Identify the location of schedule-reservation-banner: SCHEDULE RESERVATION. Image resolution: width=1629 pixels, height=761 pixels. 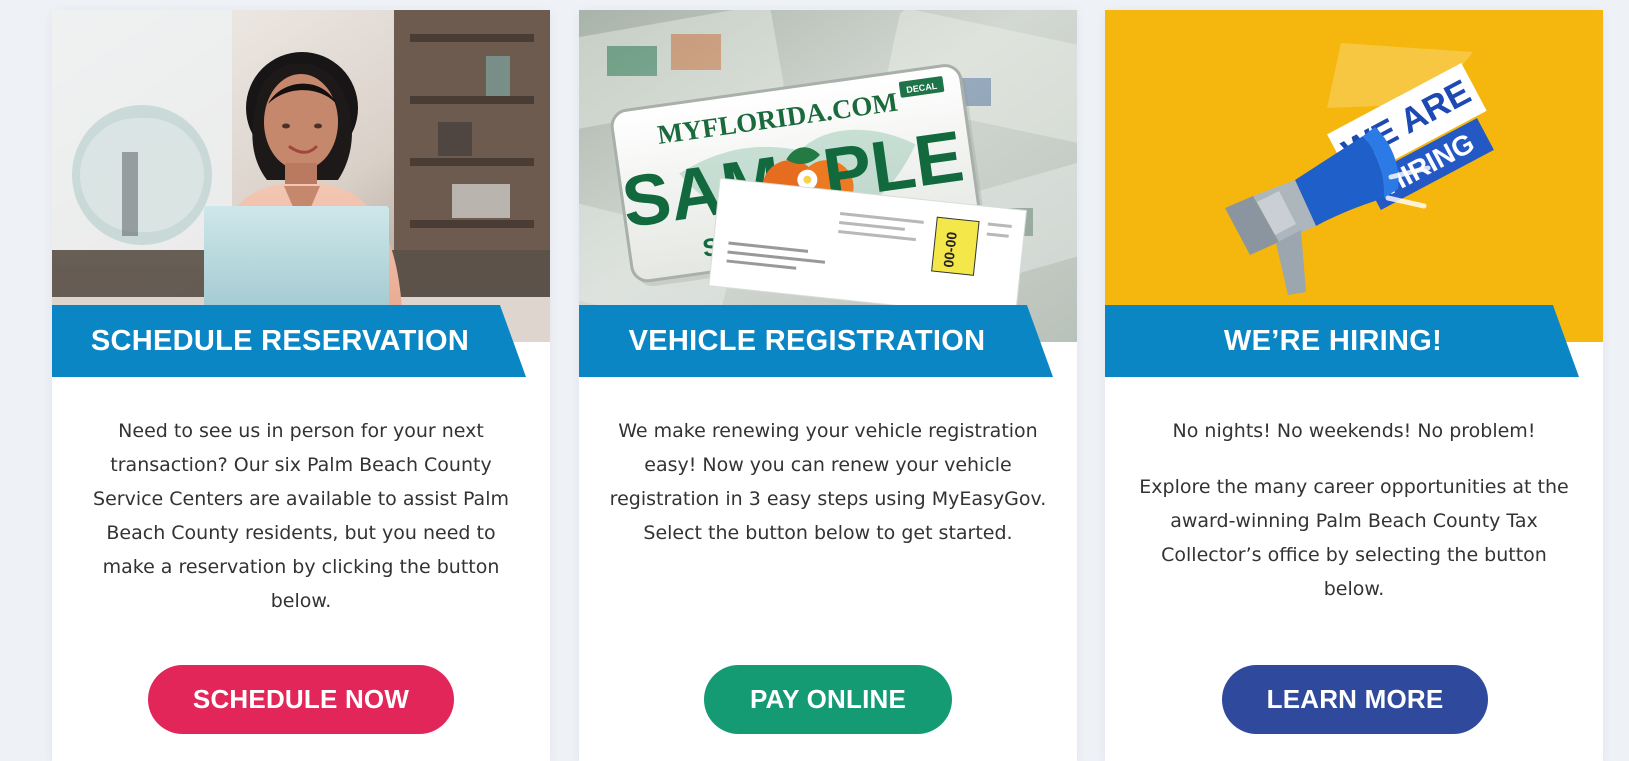
(289, 341).